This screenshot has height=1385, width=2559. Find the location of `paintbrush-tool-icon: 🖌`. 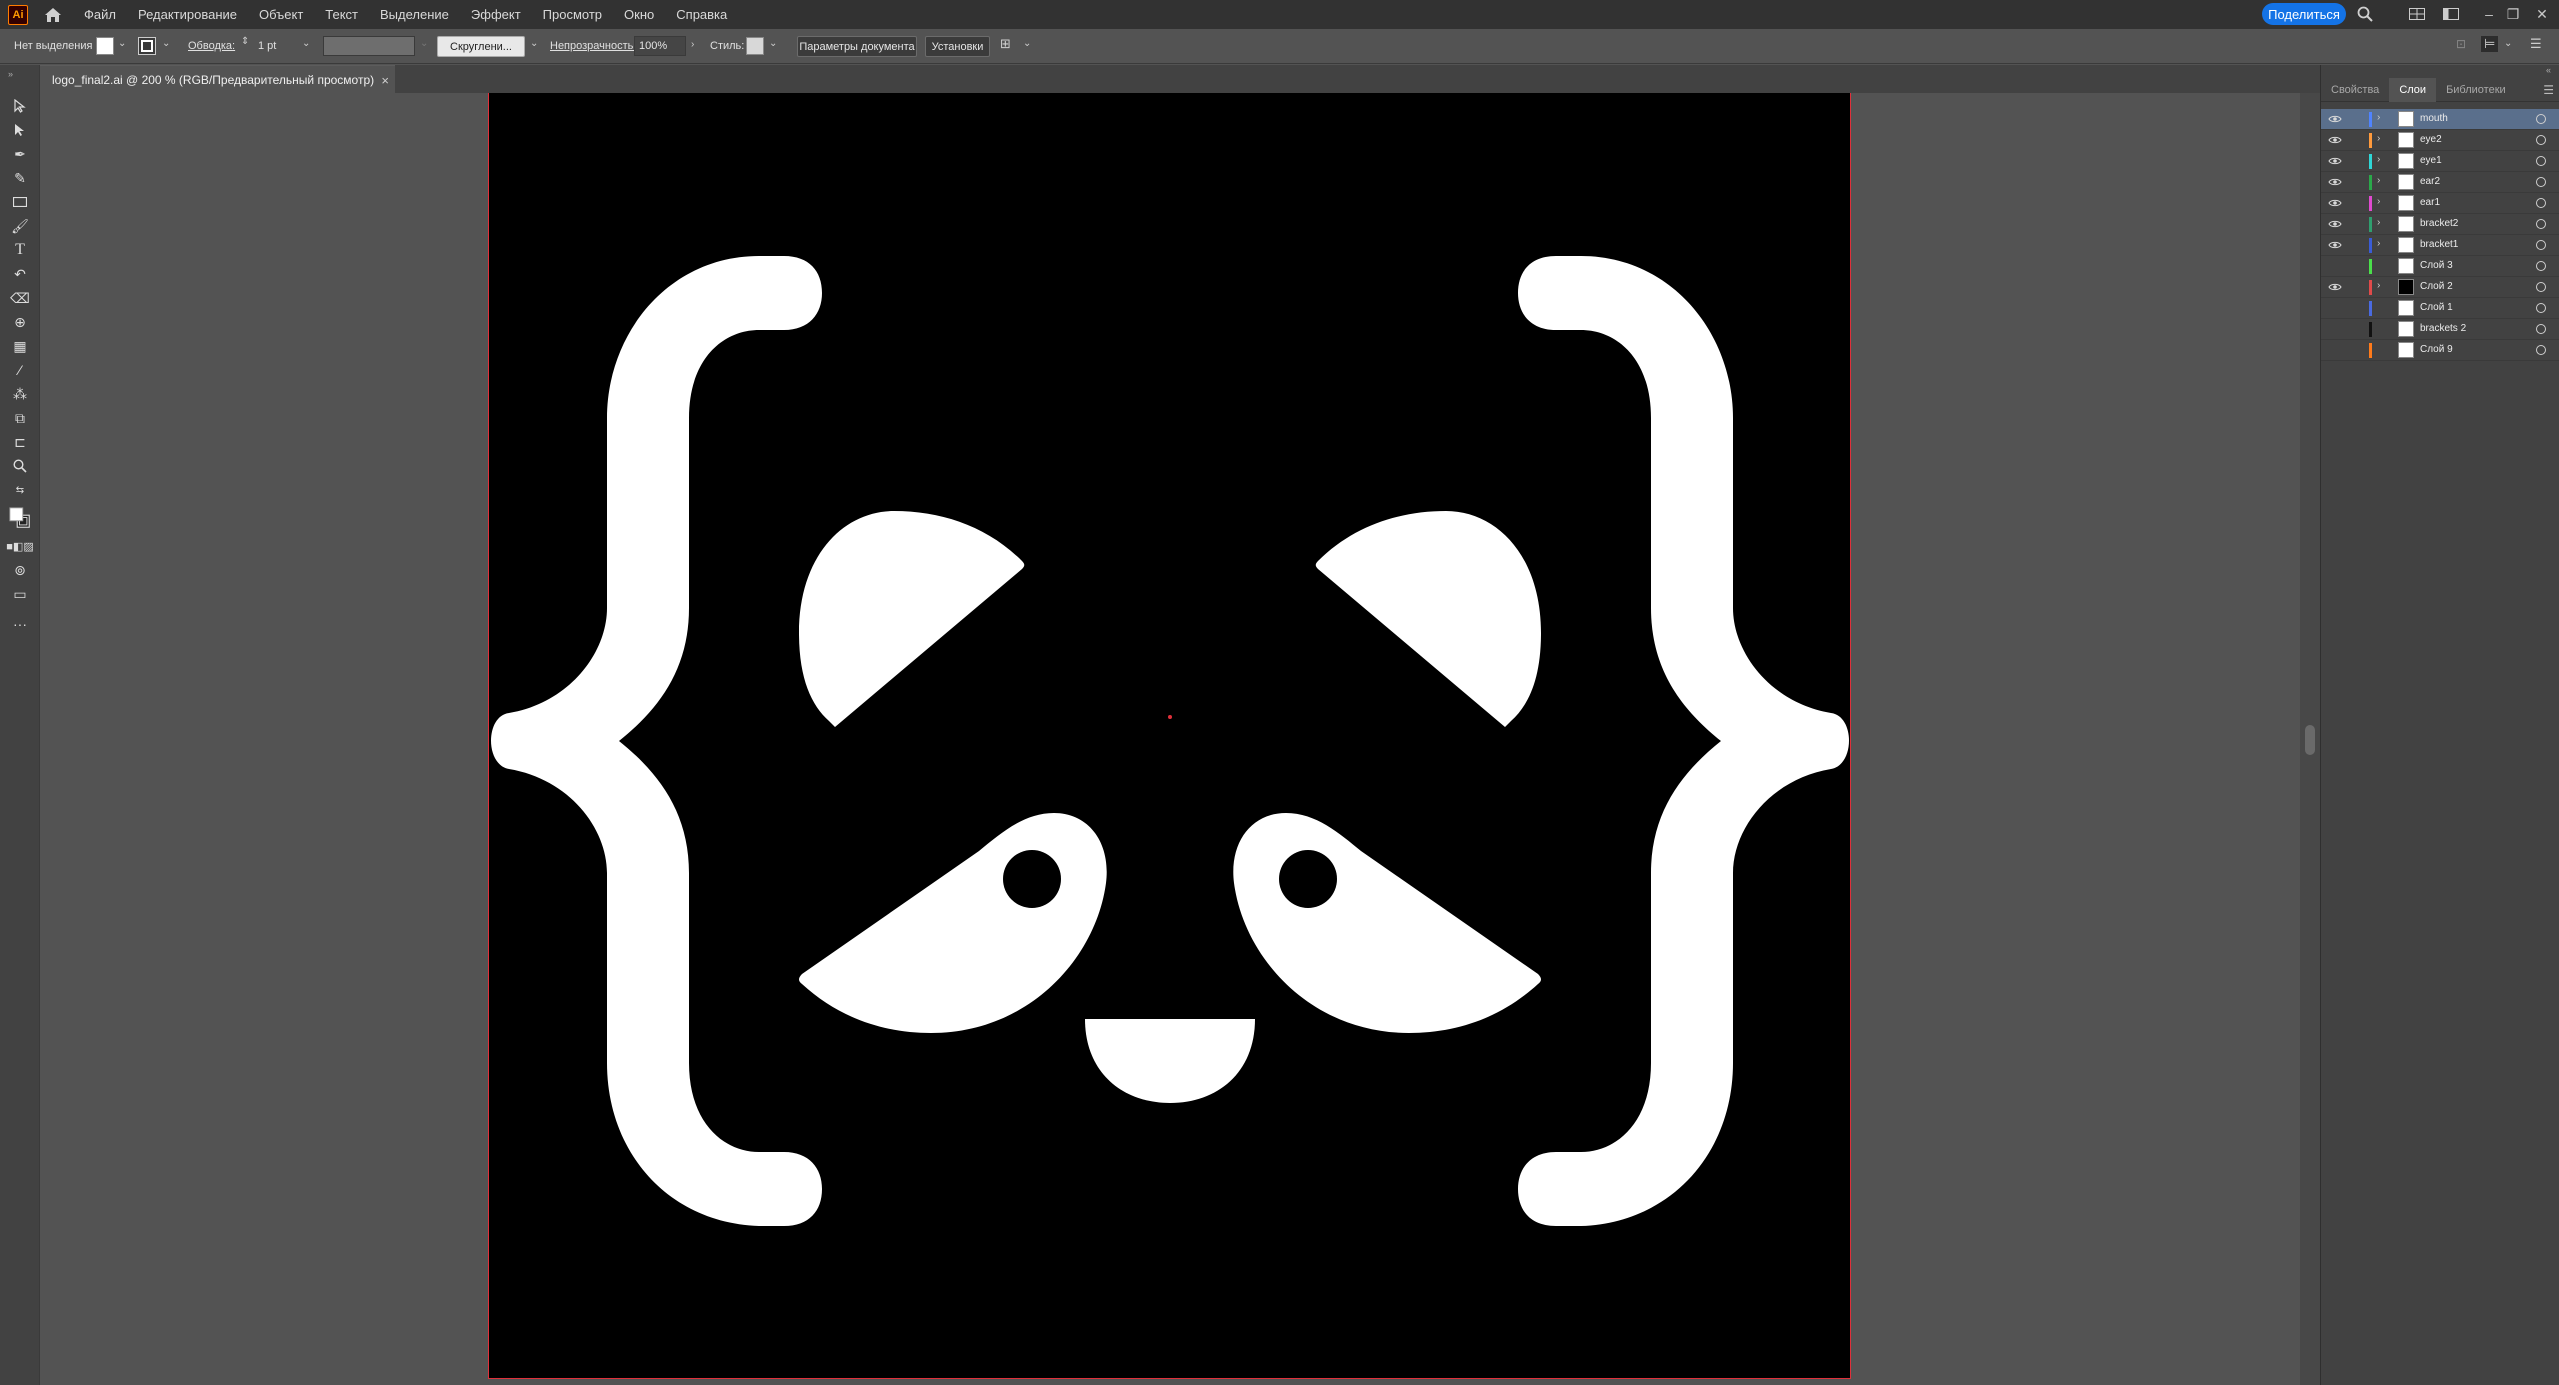

paintbrush-tool-icon: 🖌 is located at coordinates (20, 226).